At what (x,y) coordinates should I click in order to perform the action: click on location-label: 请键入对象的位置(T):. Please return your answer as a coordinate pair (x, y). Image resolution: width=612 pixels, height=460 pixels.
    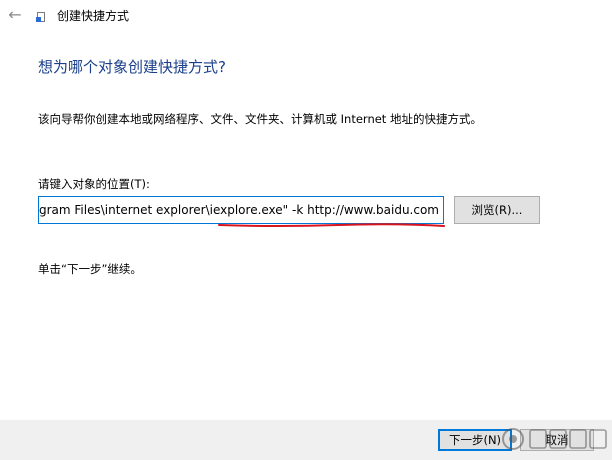
    Looking at the image, I should click on (94, 184).